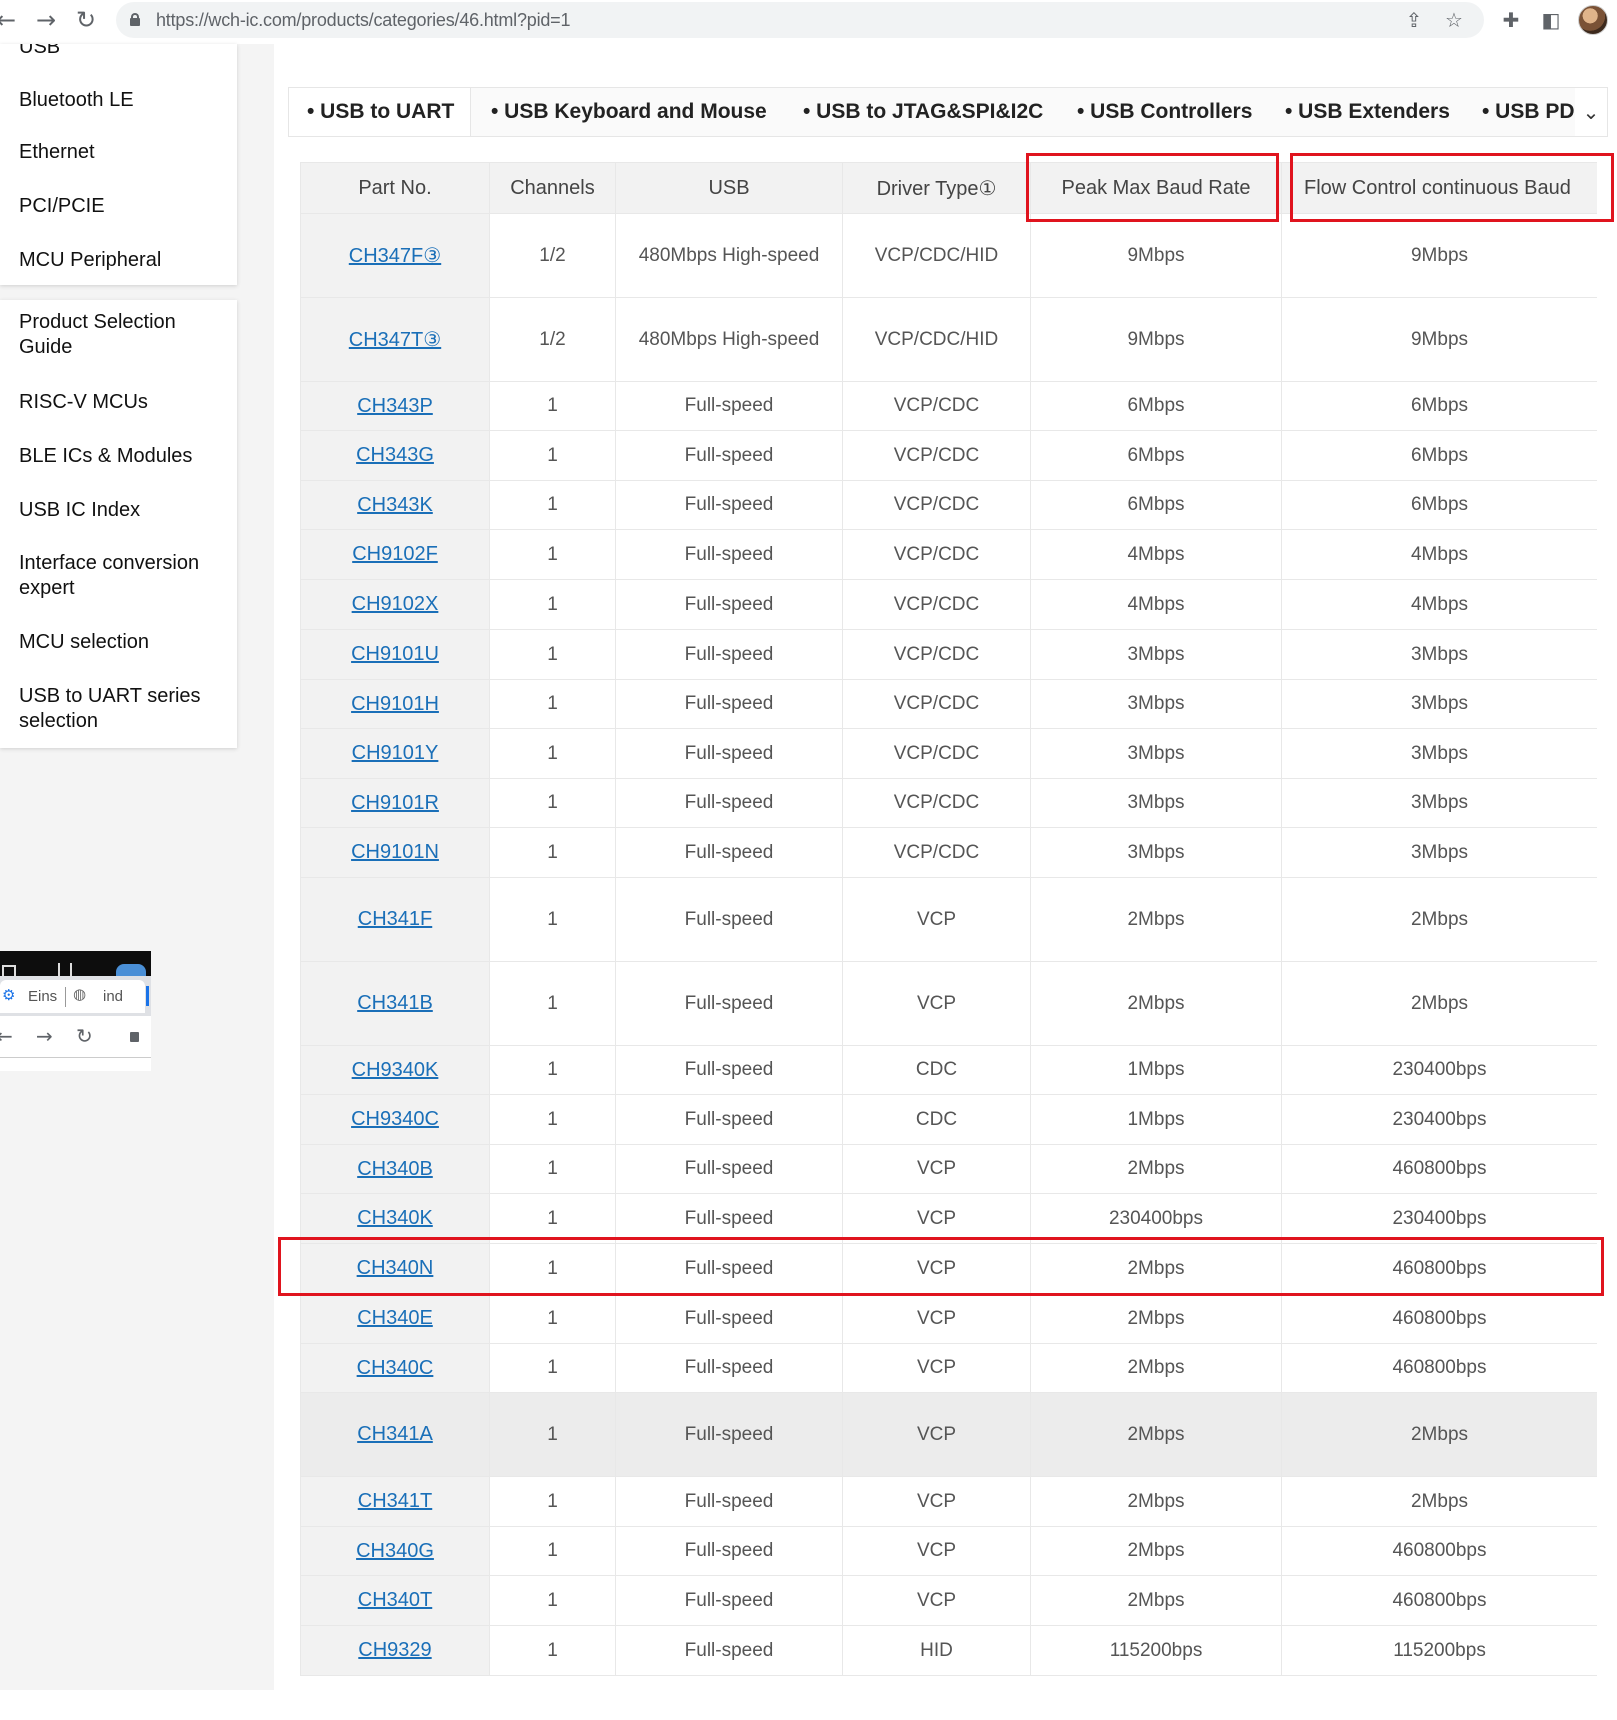 The height and width of the screenshot is (1720, 1617). I want to click on table-row: CH343P 1 Full-speed VCP/CDC 6Mbps 6Mbps, so click(948, 406).